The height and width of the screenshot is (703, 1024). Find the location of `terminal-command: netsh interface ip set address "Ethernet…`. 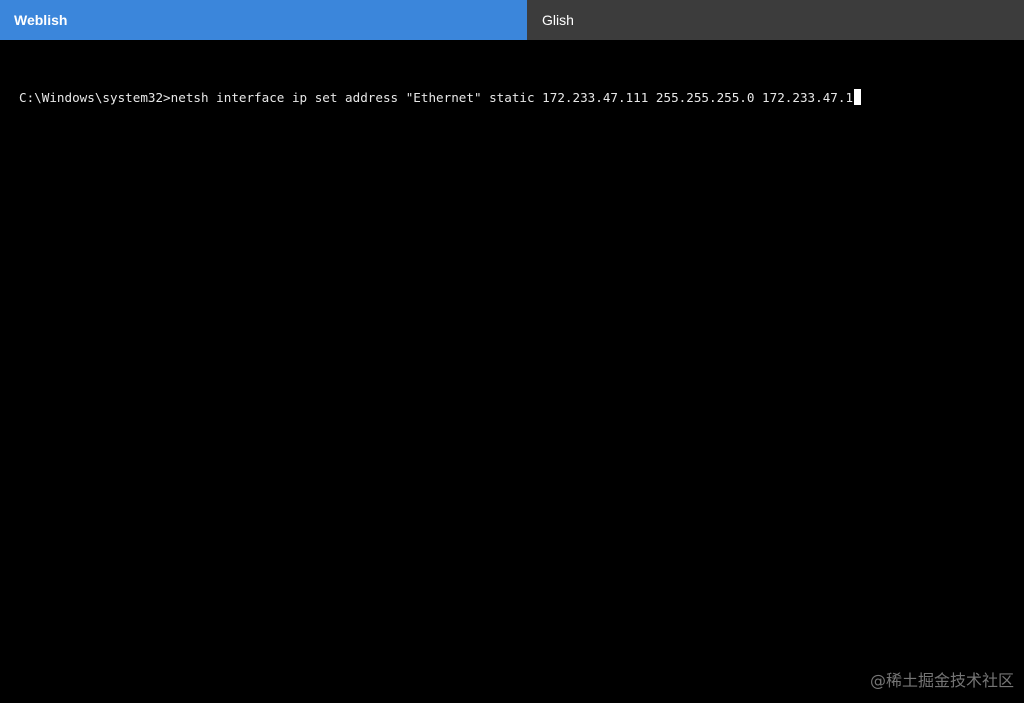

terminal-command: netsh interface ip set address "Ethernet… is located at coordinates (512, 97).